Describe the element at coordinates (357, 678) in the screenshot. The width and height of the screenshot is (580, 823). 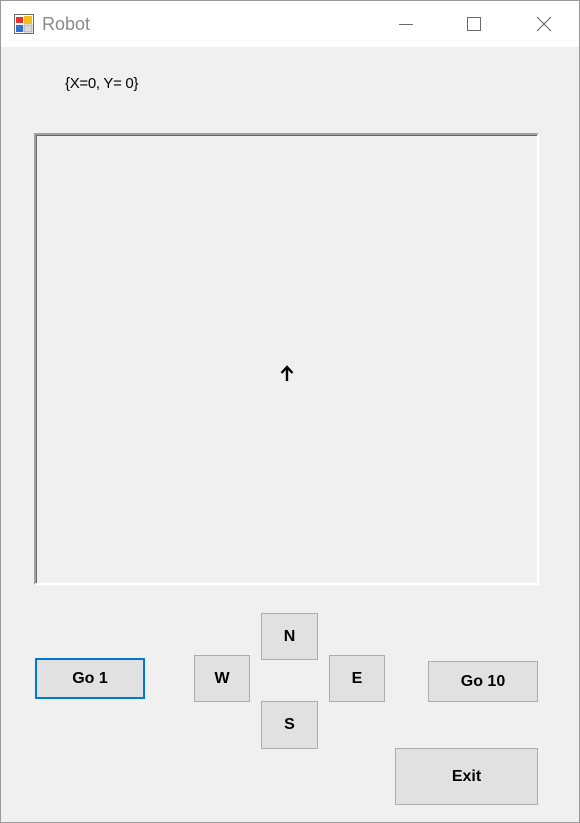
I see `east-button: E` at that location.